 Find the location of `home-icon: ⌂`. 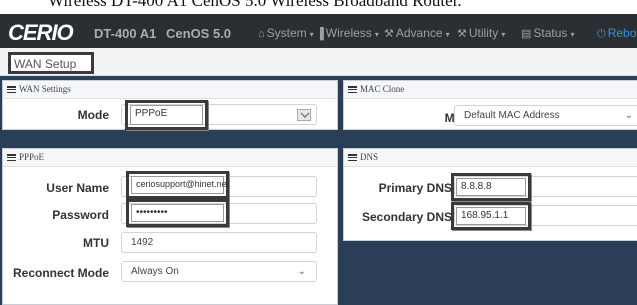

home-icon: ⌂ is located at coordinates (261, 34).